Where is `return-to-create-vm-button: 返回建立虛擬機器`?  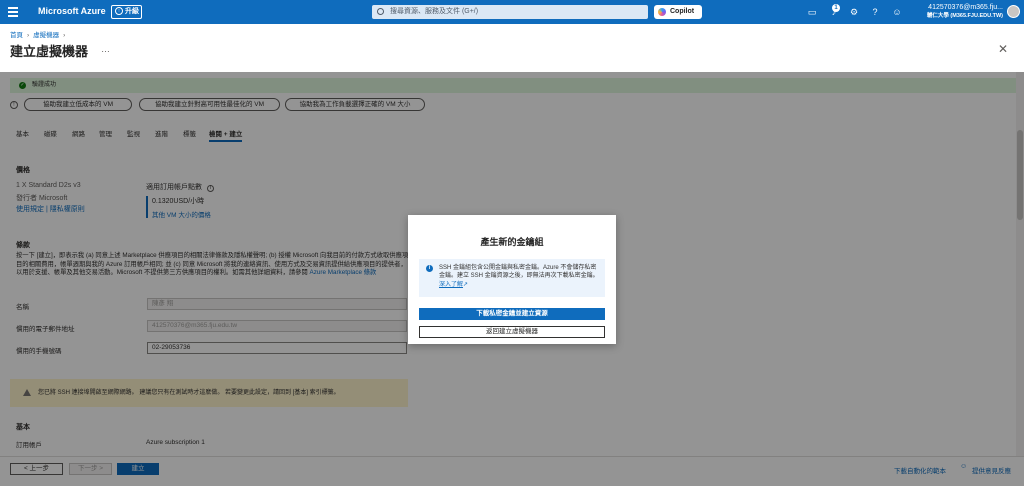
return-to-create-vm-button: 返回建立虛擬機器 is located at coordinates (512, 332).